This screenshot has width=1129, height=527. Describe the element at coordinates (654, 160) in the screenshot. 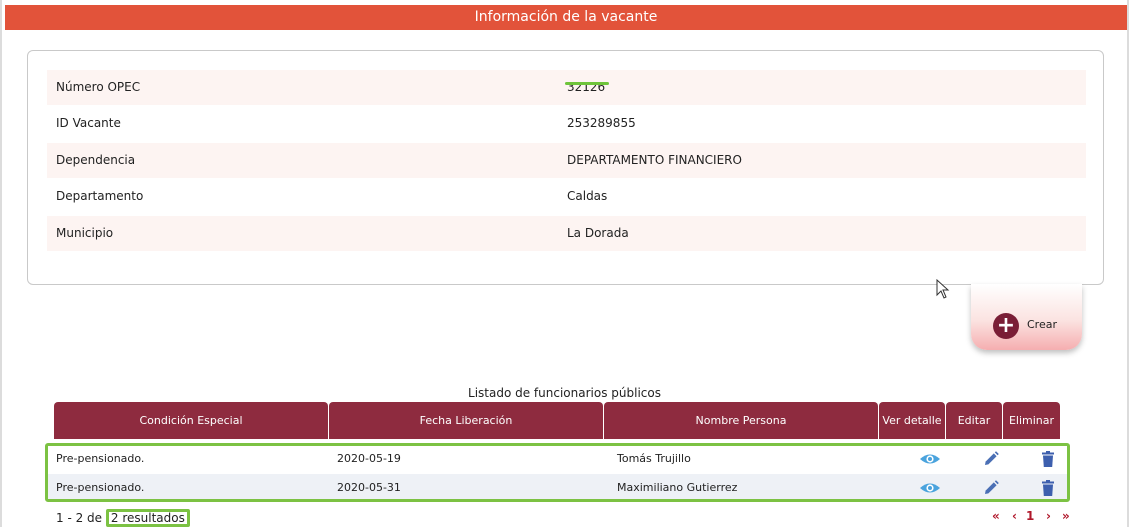

I see `info-value: DEPARTAMENTO FINANCIERO` at that location.